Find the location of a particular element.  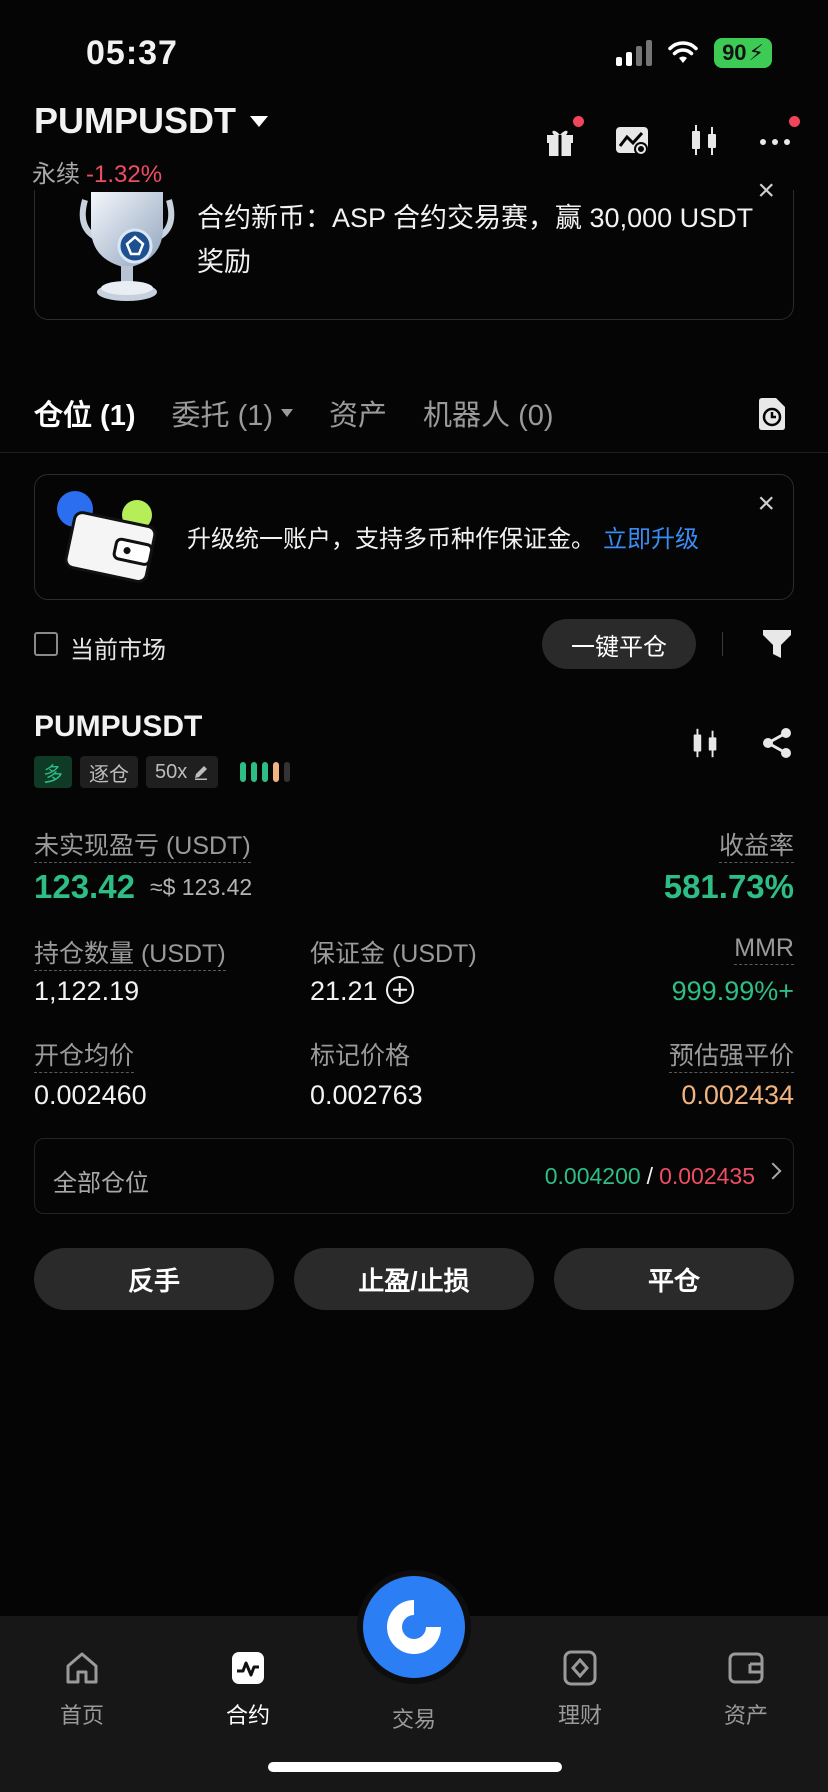

close-promo-icon: × is located at coordinates (766, 191).